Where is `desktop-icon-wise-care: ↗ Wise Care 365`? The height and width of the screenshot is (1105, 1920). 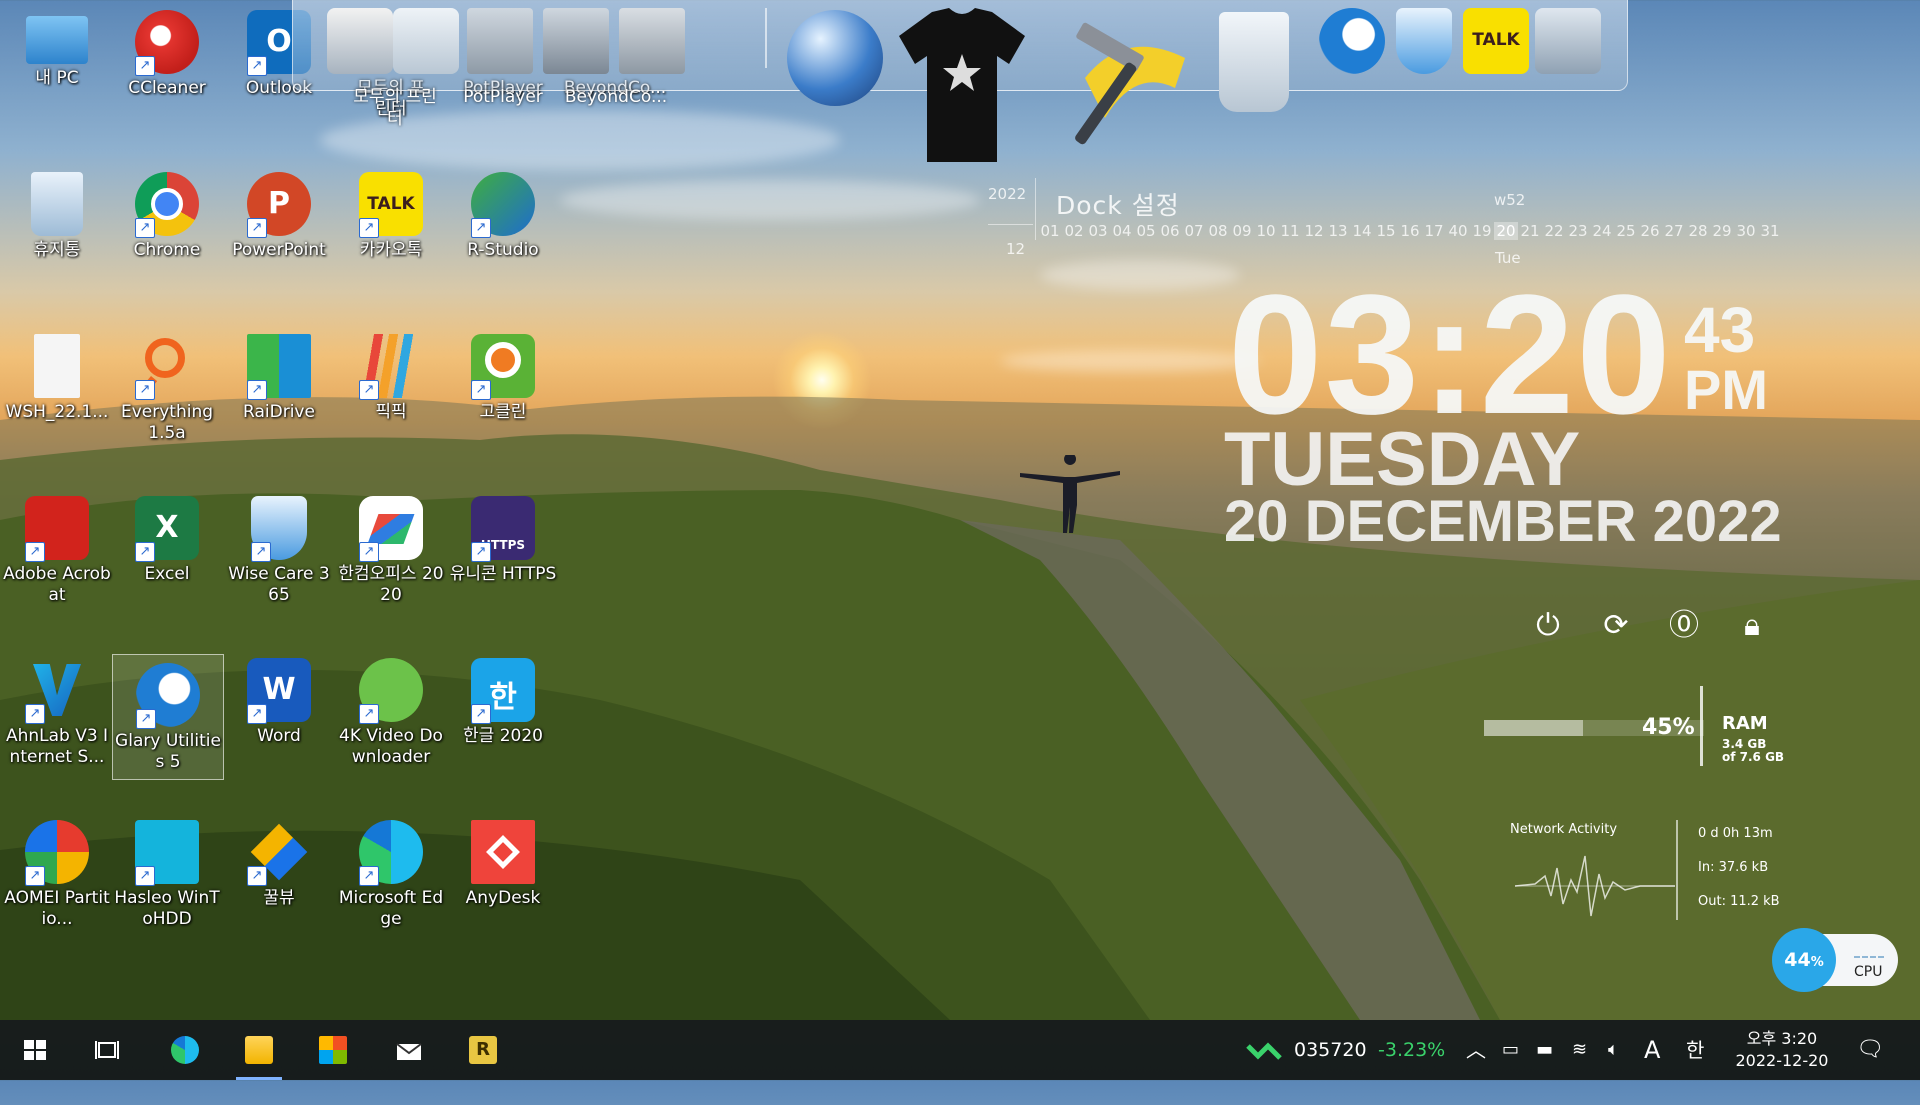 desktop-icon-wise-care: ↗ Wise Care 365 is located at coordinates (279, 563).